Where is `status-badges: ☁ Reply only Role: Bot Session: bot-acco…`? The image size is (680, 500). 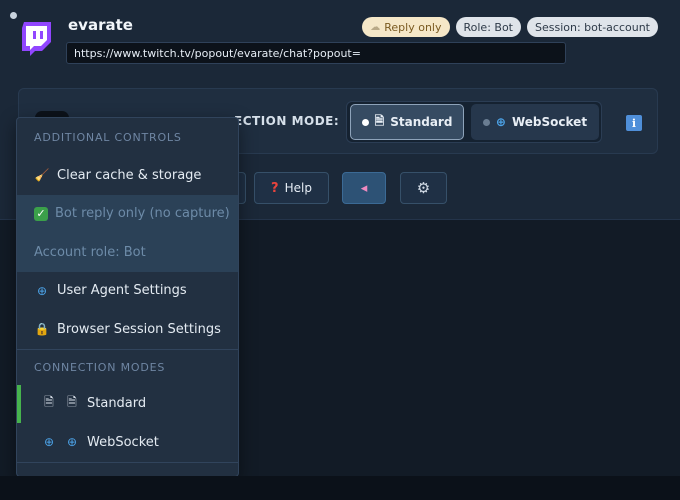
status-badges: ☁ Reply only Role: Bot Session: bot-acco… is located at coordinates (510, 27).